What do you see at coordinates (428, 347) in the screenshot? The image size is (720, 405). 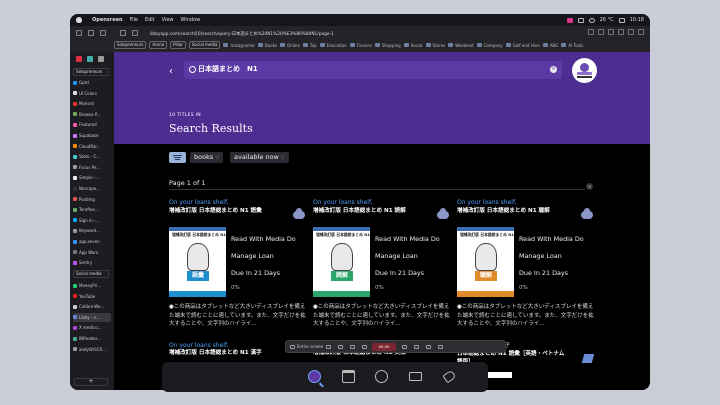 I see `folder-icon` at bounding box center [428, 347].